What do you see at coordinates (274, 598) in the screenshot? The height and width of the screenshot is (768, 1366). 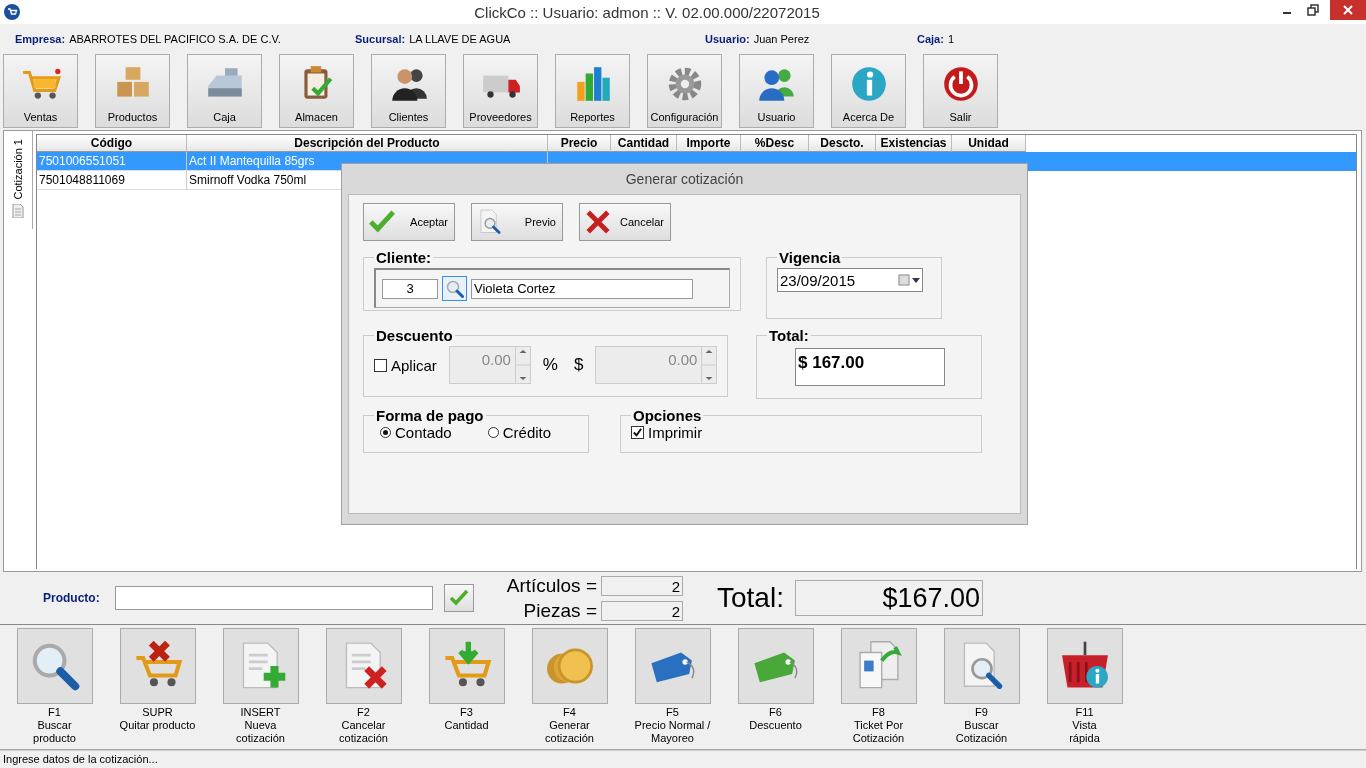 I see `product-field` at bounding box center [274, 598].